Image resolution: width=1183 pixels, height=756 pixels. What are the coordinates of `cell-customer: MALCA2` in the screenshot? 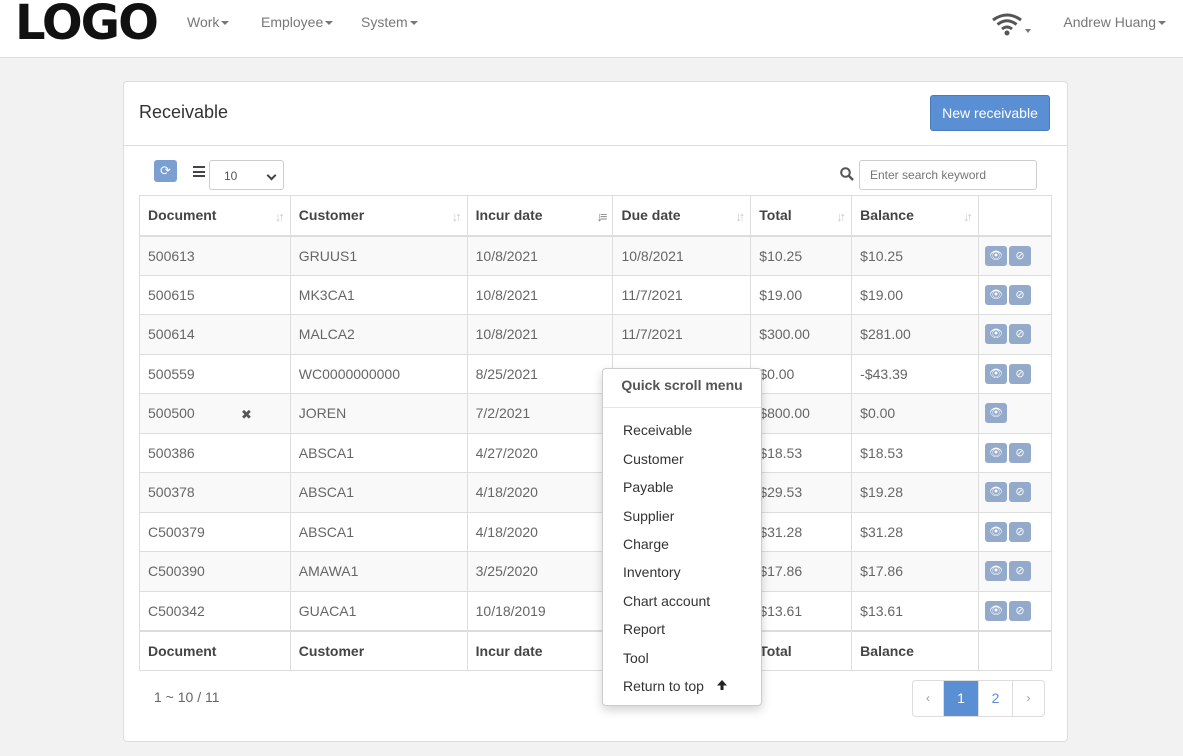 It's located at (378, 334).